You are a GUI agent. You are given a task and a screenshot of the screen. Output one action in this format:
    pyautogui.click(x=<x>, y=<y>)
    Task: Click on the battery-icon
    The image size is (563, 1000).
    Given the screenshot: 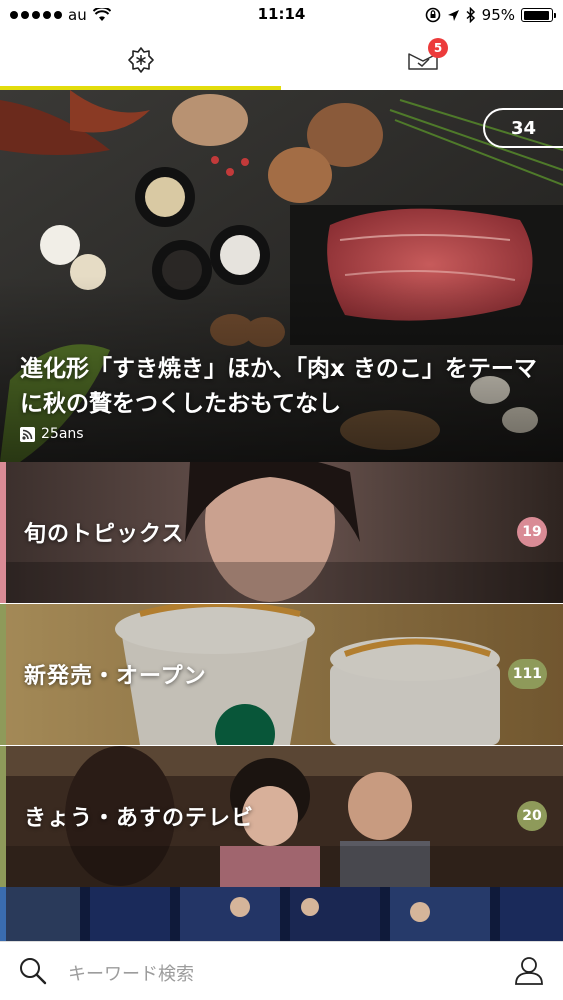 What is the action you would take?
    pyautogui.click(x=538, y=15)
    